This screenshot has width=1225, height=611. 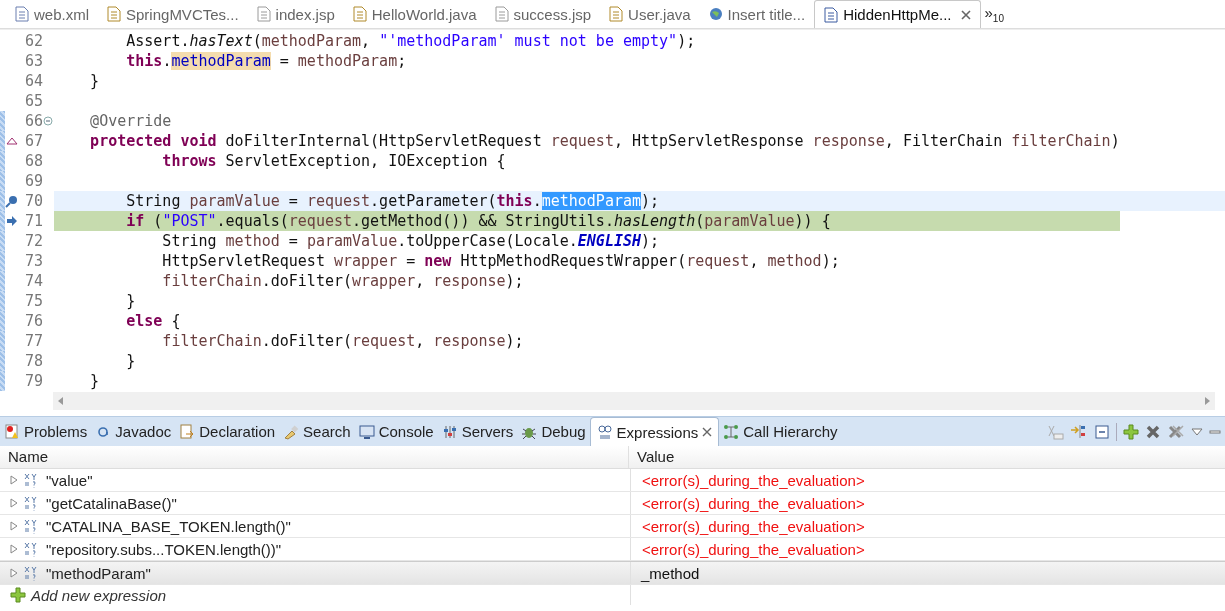 I want to click on variables-icon, so click(x=604, y=432).